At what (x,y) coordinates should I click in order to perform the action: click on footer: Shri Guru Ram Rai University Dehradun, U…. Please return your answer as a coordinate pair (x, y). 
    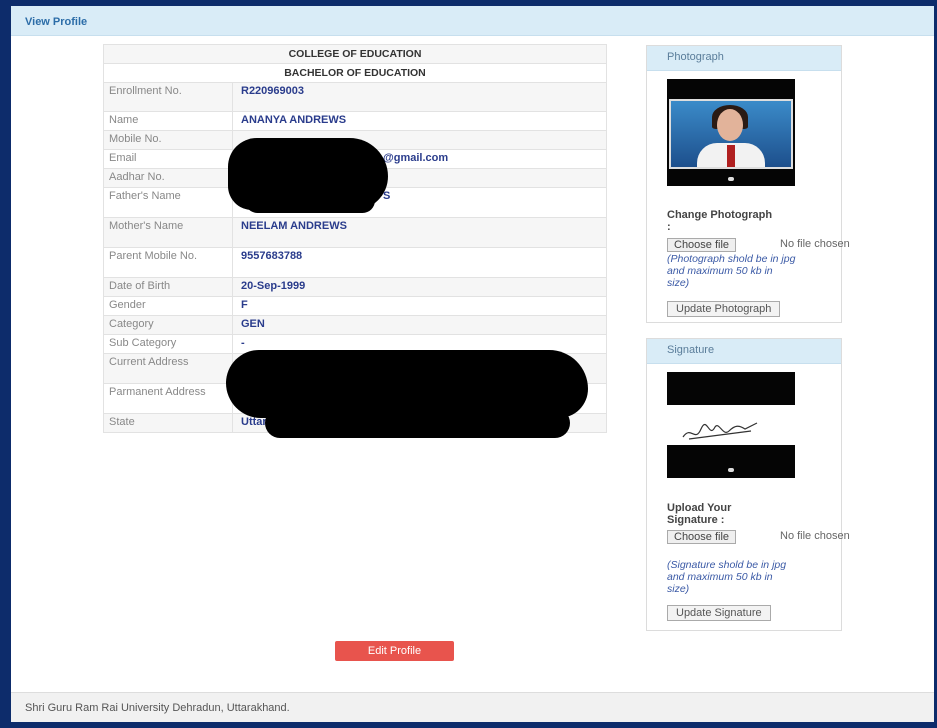
    Looking at the image, I should click on (472, 707).